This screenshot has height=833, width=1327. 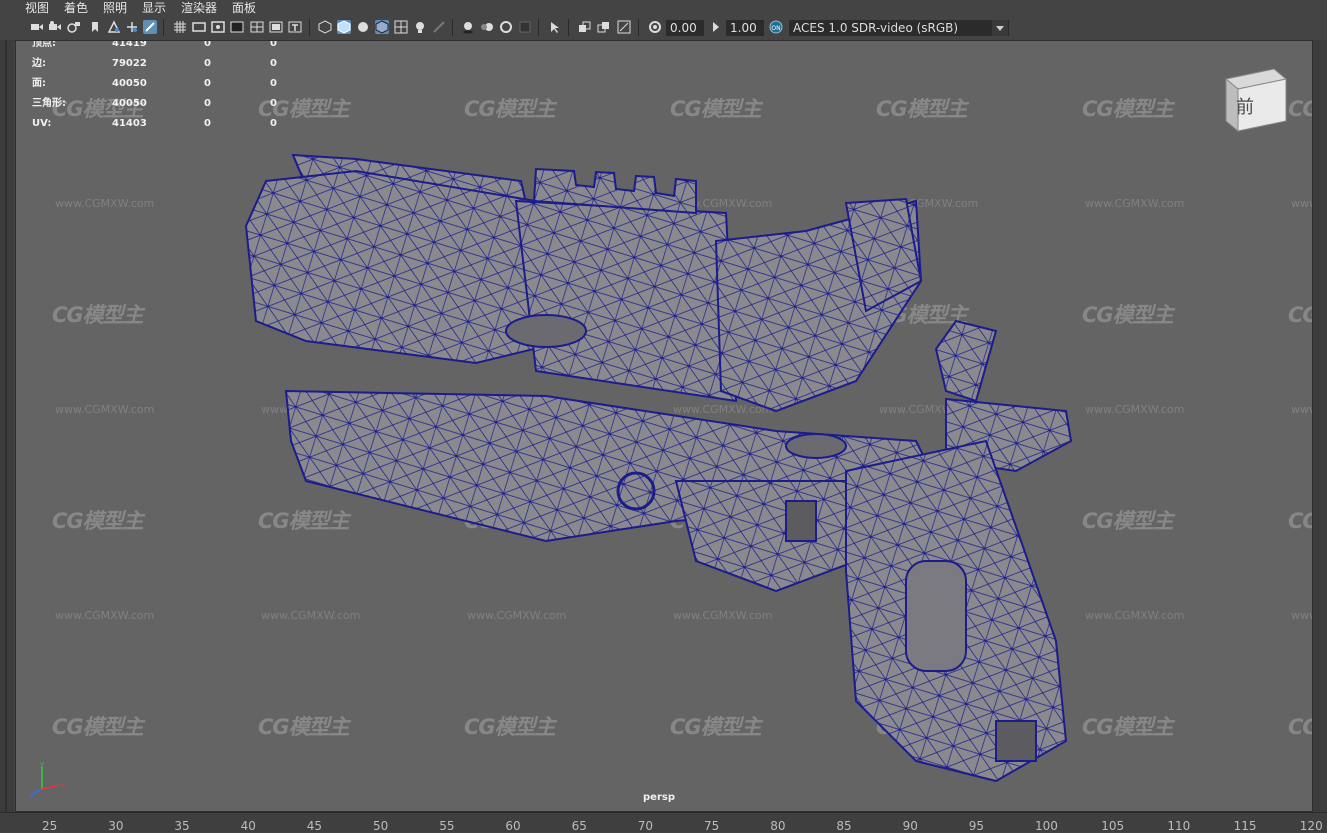 What do you see at coordinates (1046, 826) in the screenshot?
I see `timeline-tick-label: 100` at bounding box center [1046, 826].